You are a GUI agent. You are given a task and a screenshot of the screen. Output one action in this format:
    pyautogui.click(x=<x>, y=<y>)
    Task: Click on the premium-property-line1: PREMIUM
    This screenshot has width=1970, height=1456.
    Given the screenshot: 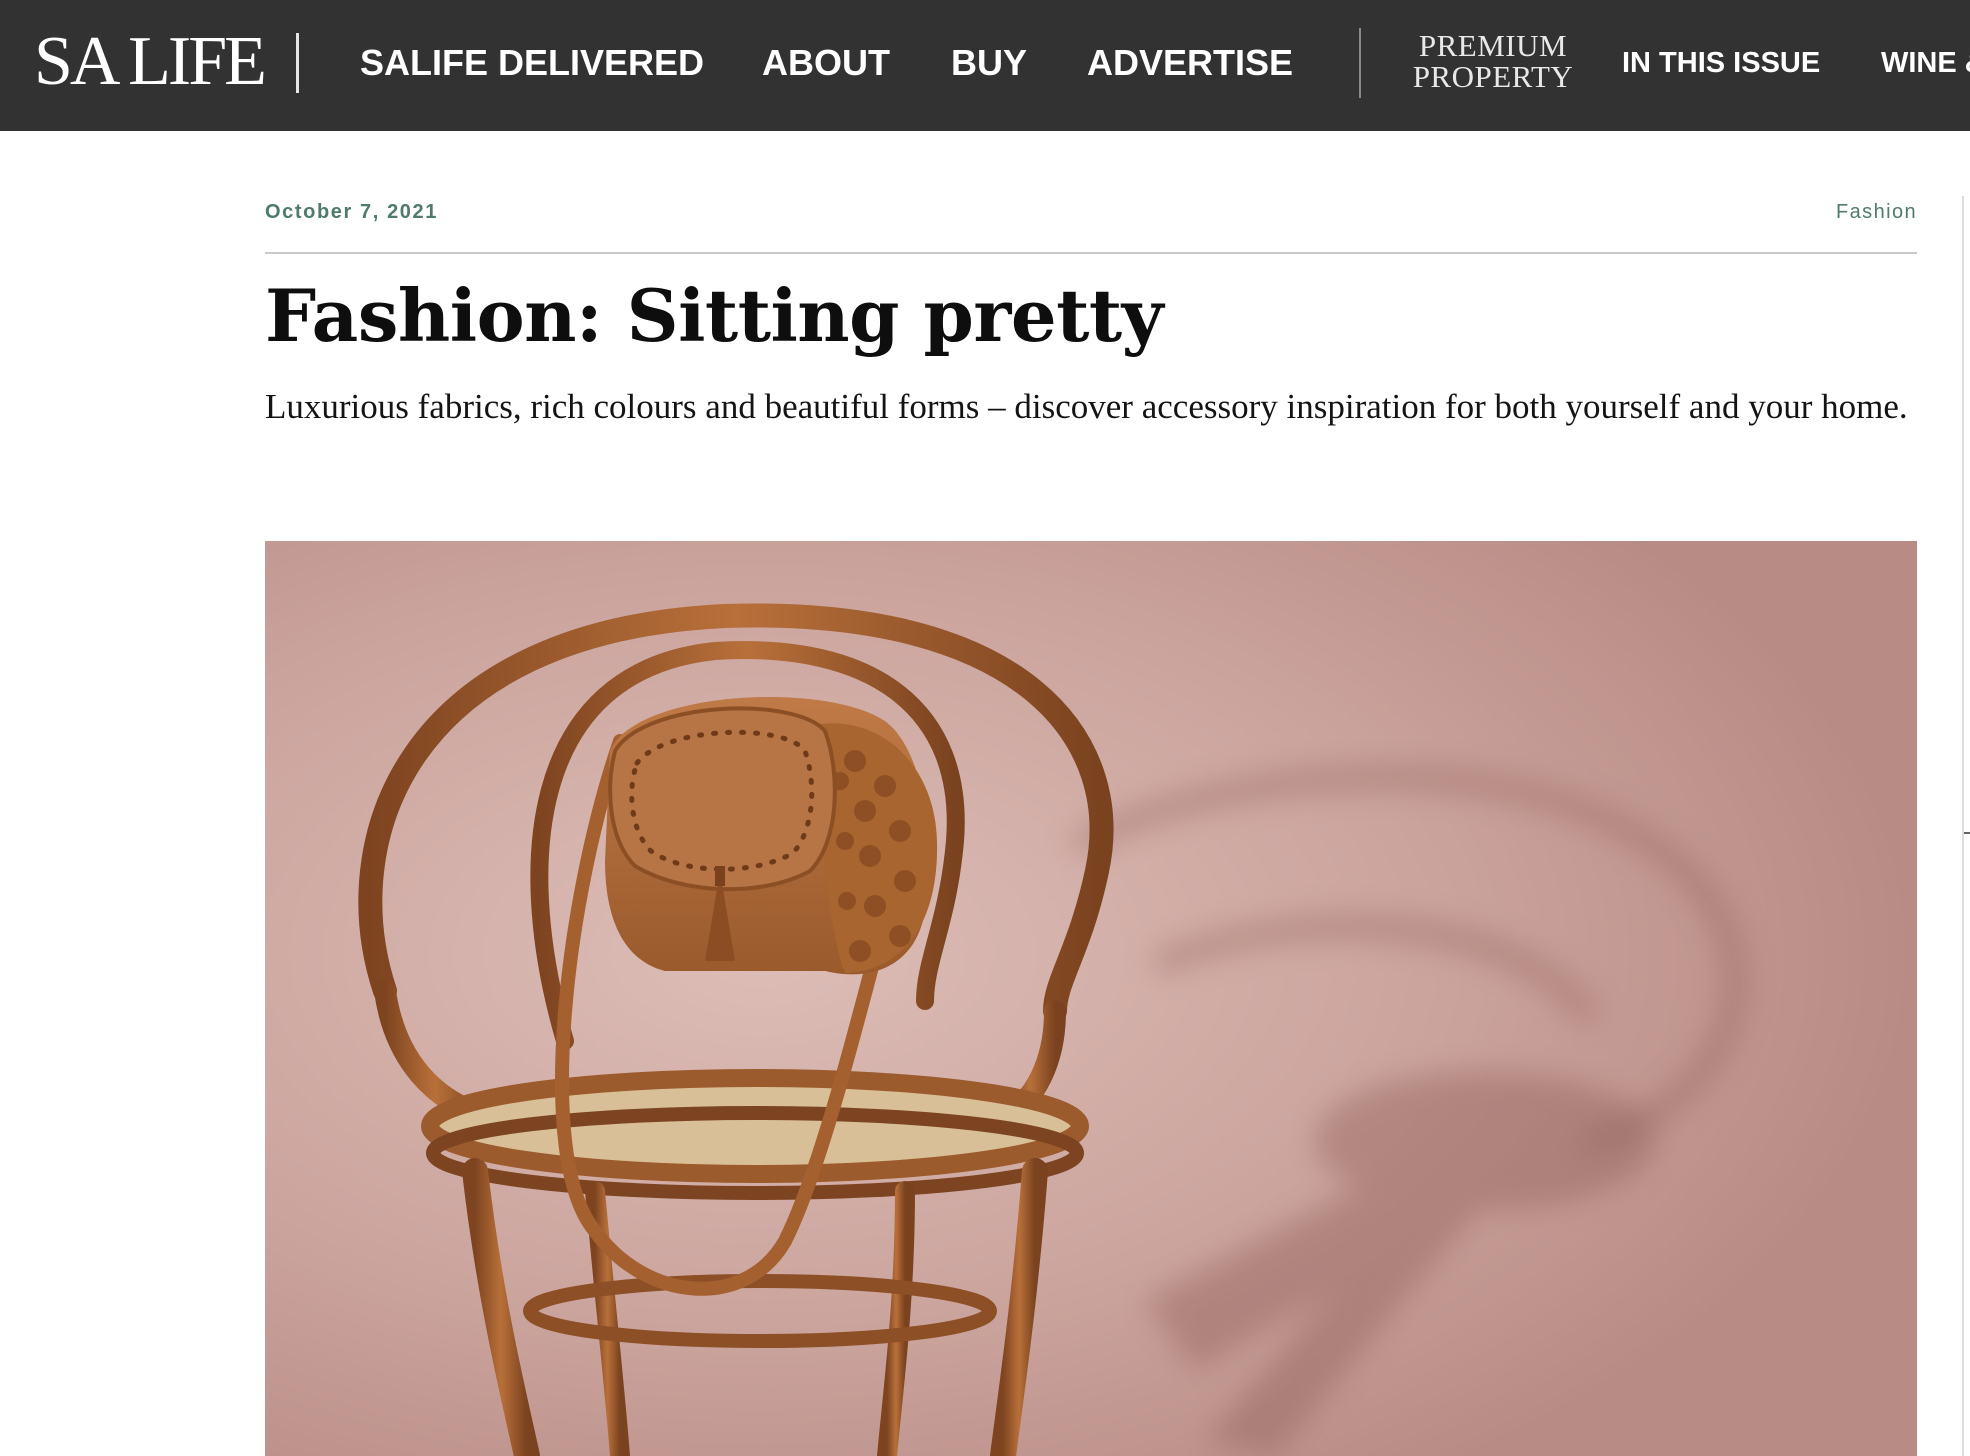 What is the action you would take?
    pyautogui.click(x=1493, y=45)
    